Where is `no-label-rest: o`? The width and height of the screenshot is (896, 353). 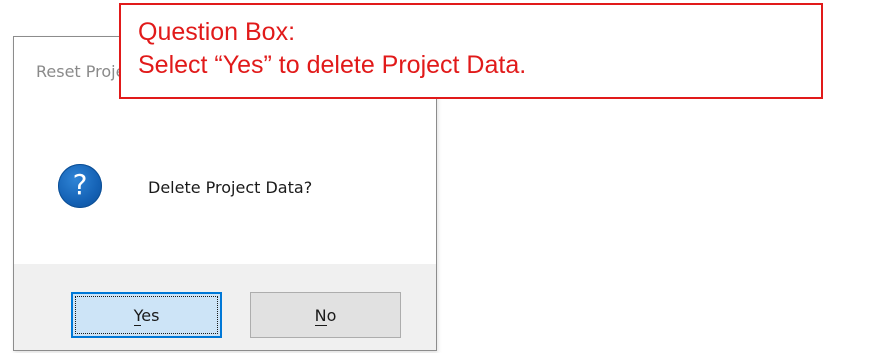 no-label-rest: o is located at coordinates (331, 315).